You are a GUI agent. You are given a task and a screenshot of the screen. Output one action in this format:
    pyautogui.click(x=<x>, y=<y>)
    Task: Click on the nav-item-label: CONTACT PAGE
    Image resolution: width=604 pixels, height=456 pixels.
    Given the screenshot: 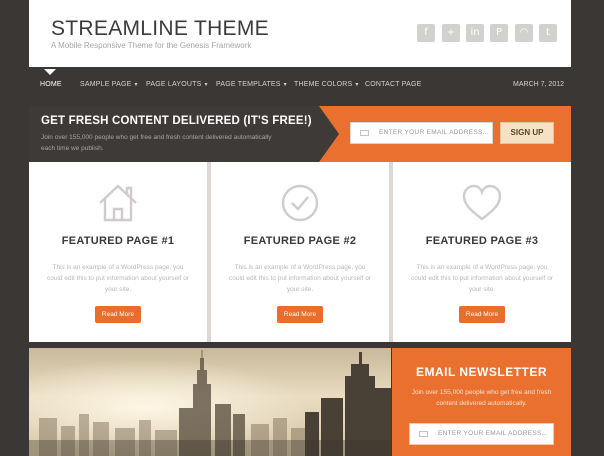 What is the action you would take?
    pyautogui.click(x=393, y=84)
    